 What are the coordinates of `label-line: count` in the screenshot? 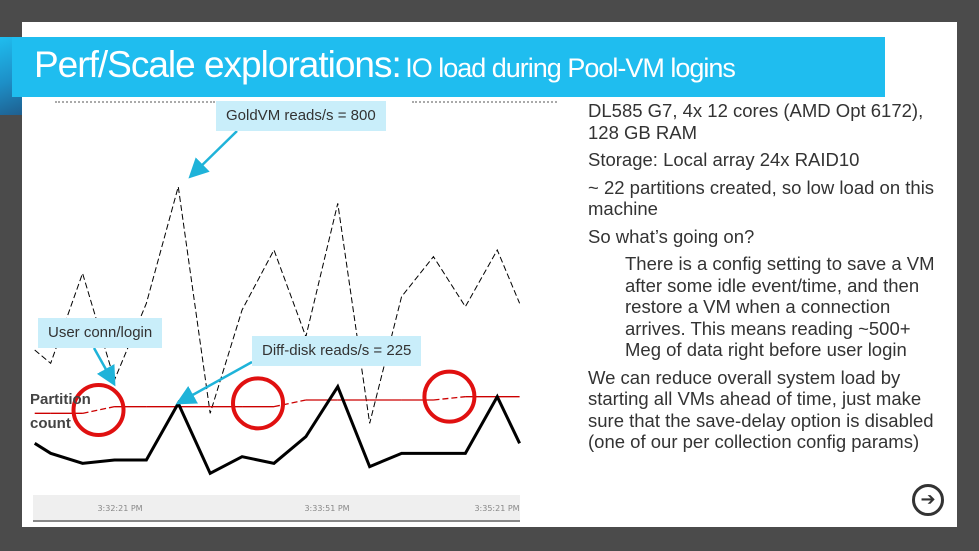 It's located at (50, 423).